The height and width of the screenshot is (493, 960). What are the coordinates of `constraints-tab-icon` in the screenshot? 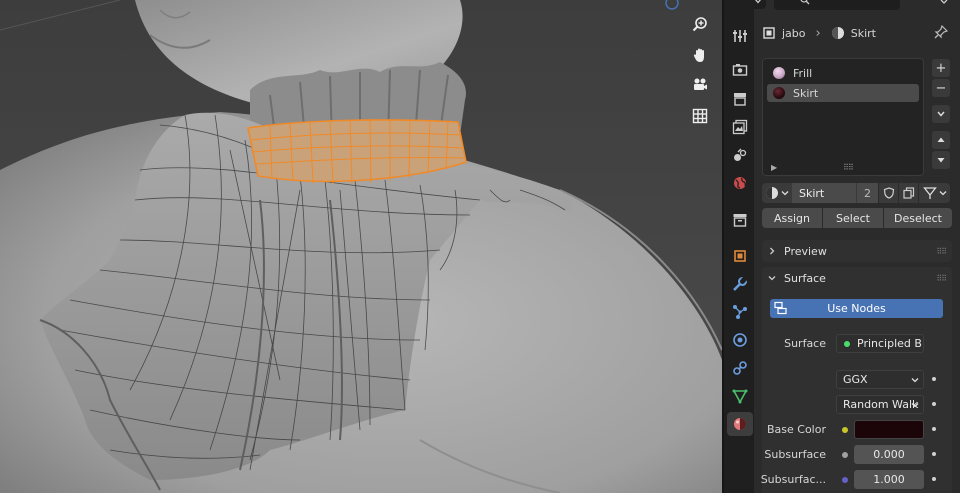 It's located at (740, 368).